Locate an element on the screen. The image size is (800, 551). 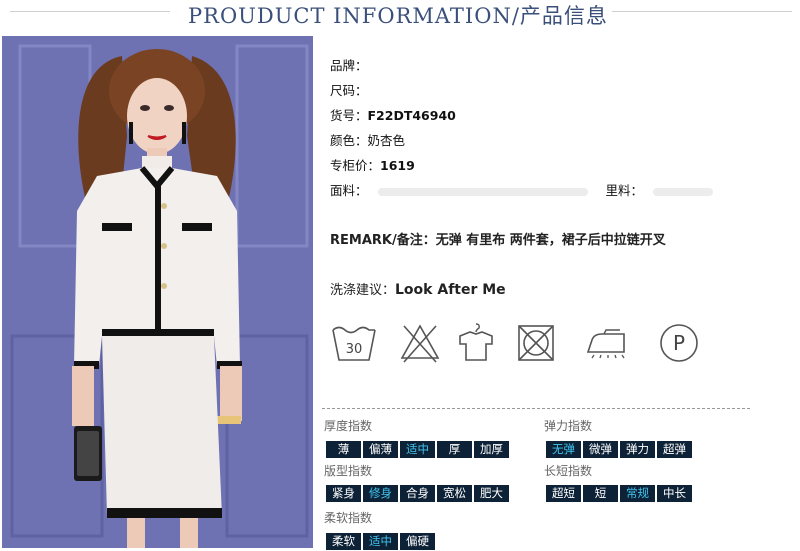
elasticity-option: 无弹 is located at coordinates (563, 449).